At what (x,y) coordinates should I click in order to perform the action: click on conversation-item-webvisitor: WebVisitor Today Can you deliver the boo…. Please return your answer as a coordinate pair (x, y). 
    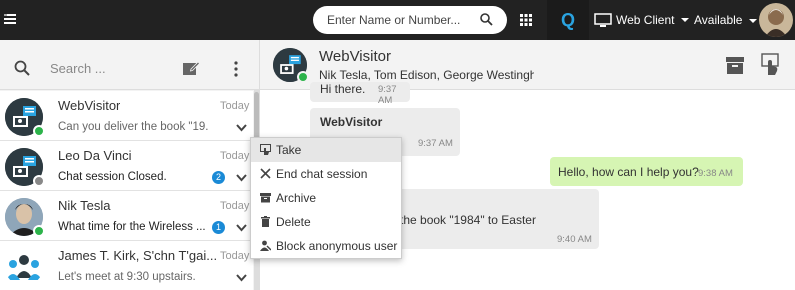
    Looking at the image, I should click on (126, 116).